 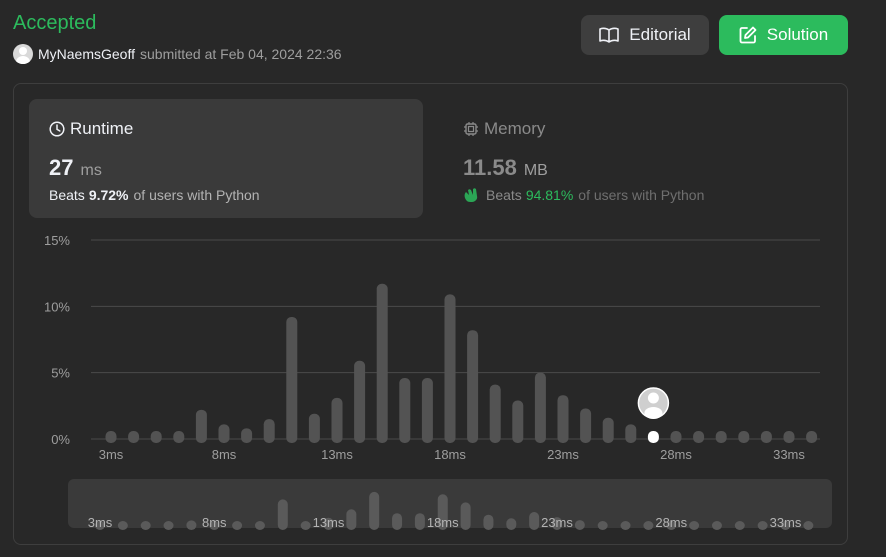 I want to click on y-tick-label: 15%, so click(x=57, y=240).